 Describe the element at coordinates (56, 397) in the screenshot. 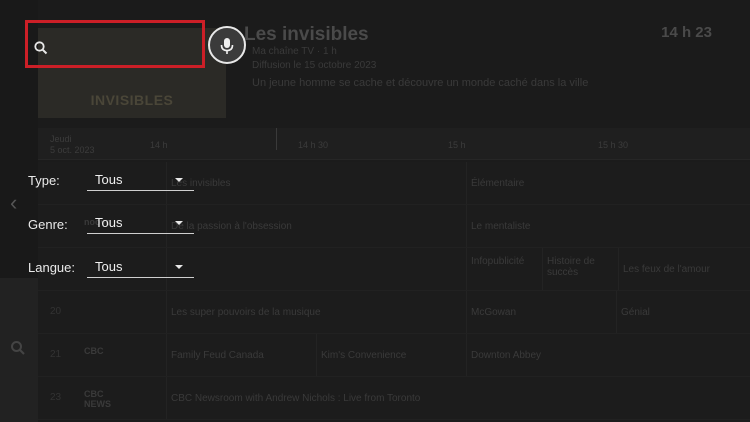

I see `channel-number: 23` at that location.